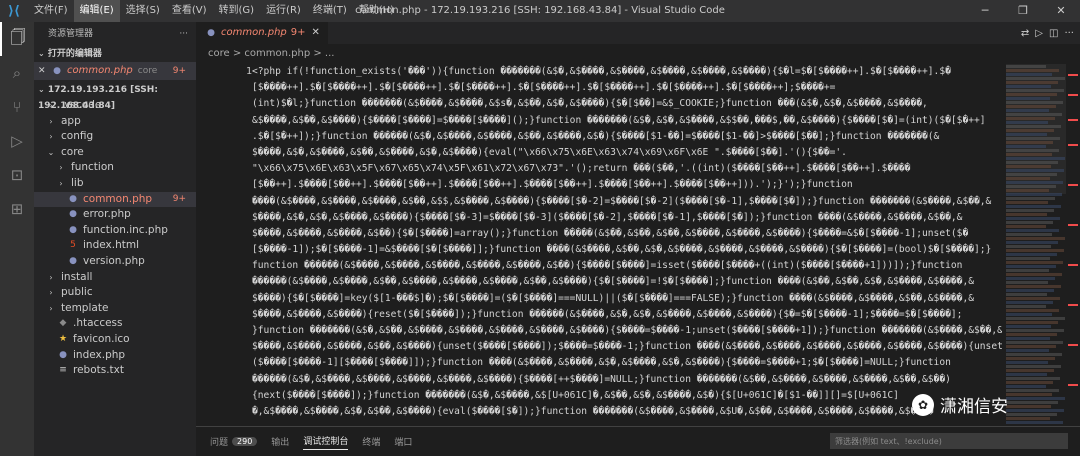  What do you see at coordinates (17, 175) in the screenshot?
I see `remote-explorer-icon: ⊡` at bounding box center [17, 175].